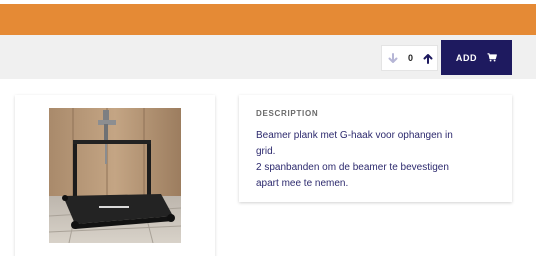  I want to click on add-button-label: ADD, so click(466, 57).